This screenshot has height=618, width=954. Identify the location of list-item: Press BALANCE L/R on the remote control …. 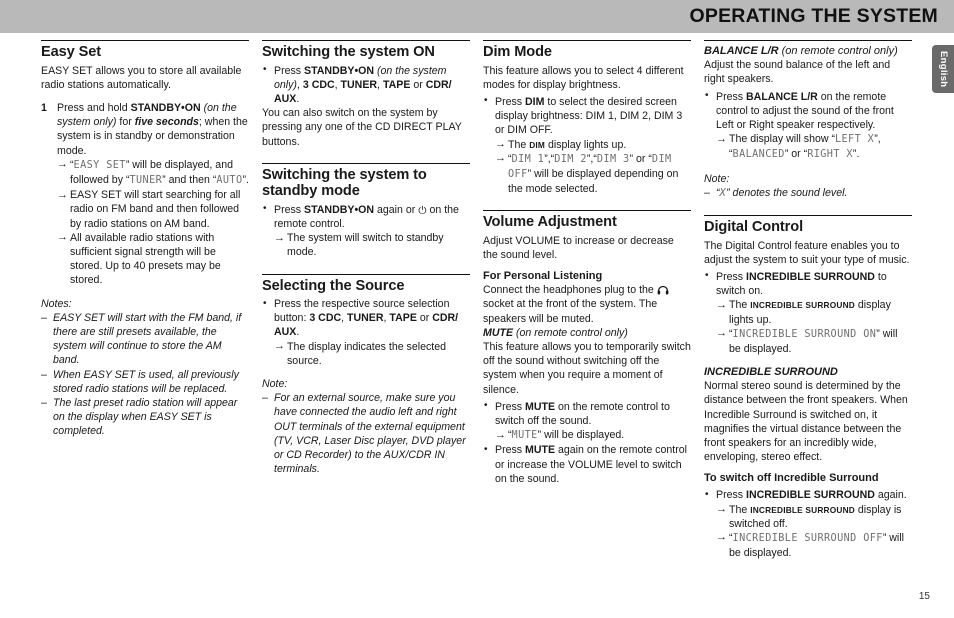
(808, 126).